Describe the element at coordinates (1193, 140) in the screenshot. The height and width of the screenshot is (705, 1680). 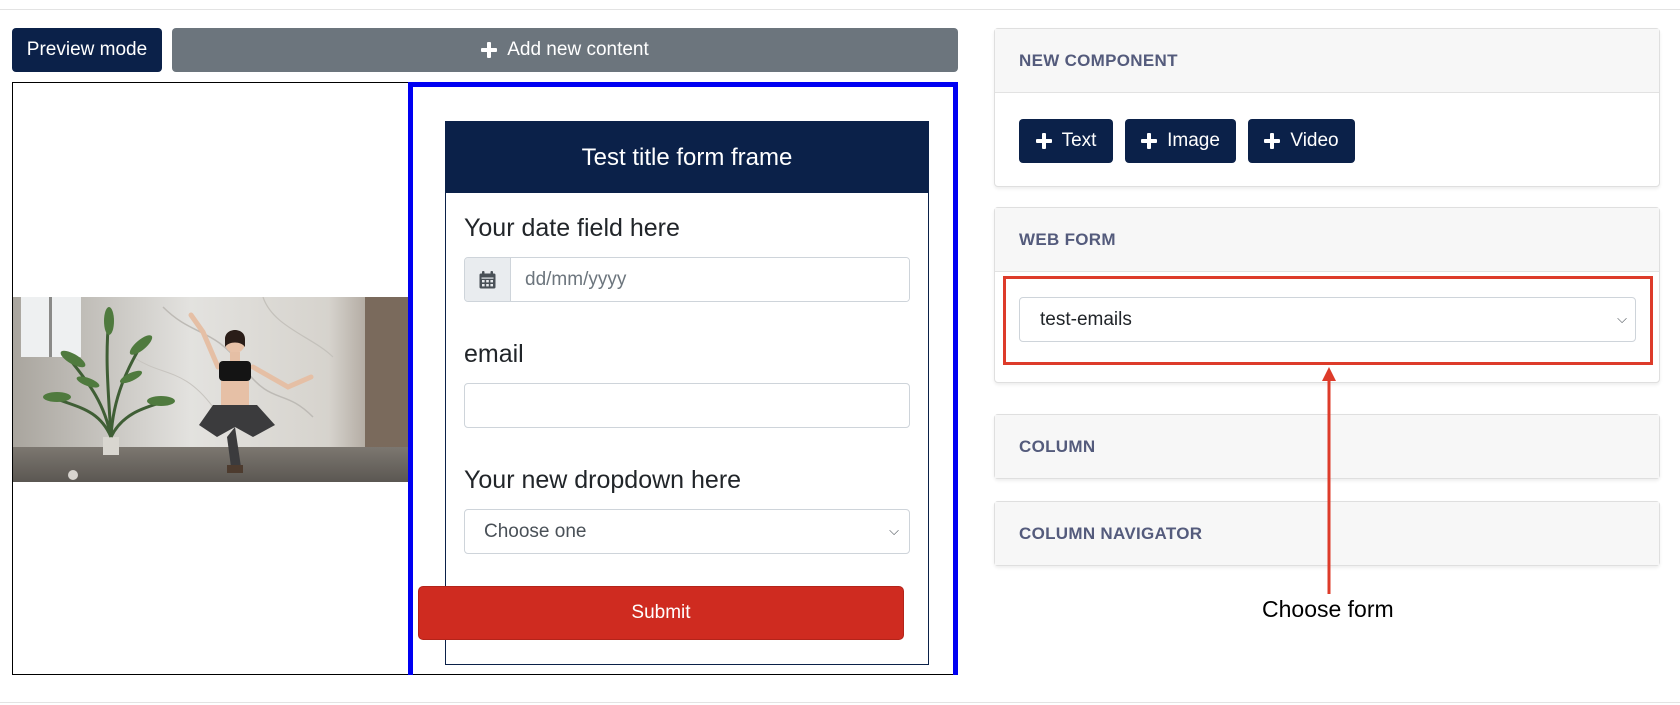
I see `image-button-label: Image` at that location.